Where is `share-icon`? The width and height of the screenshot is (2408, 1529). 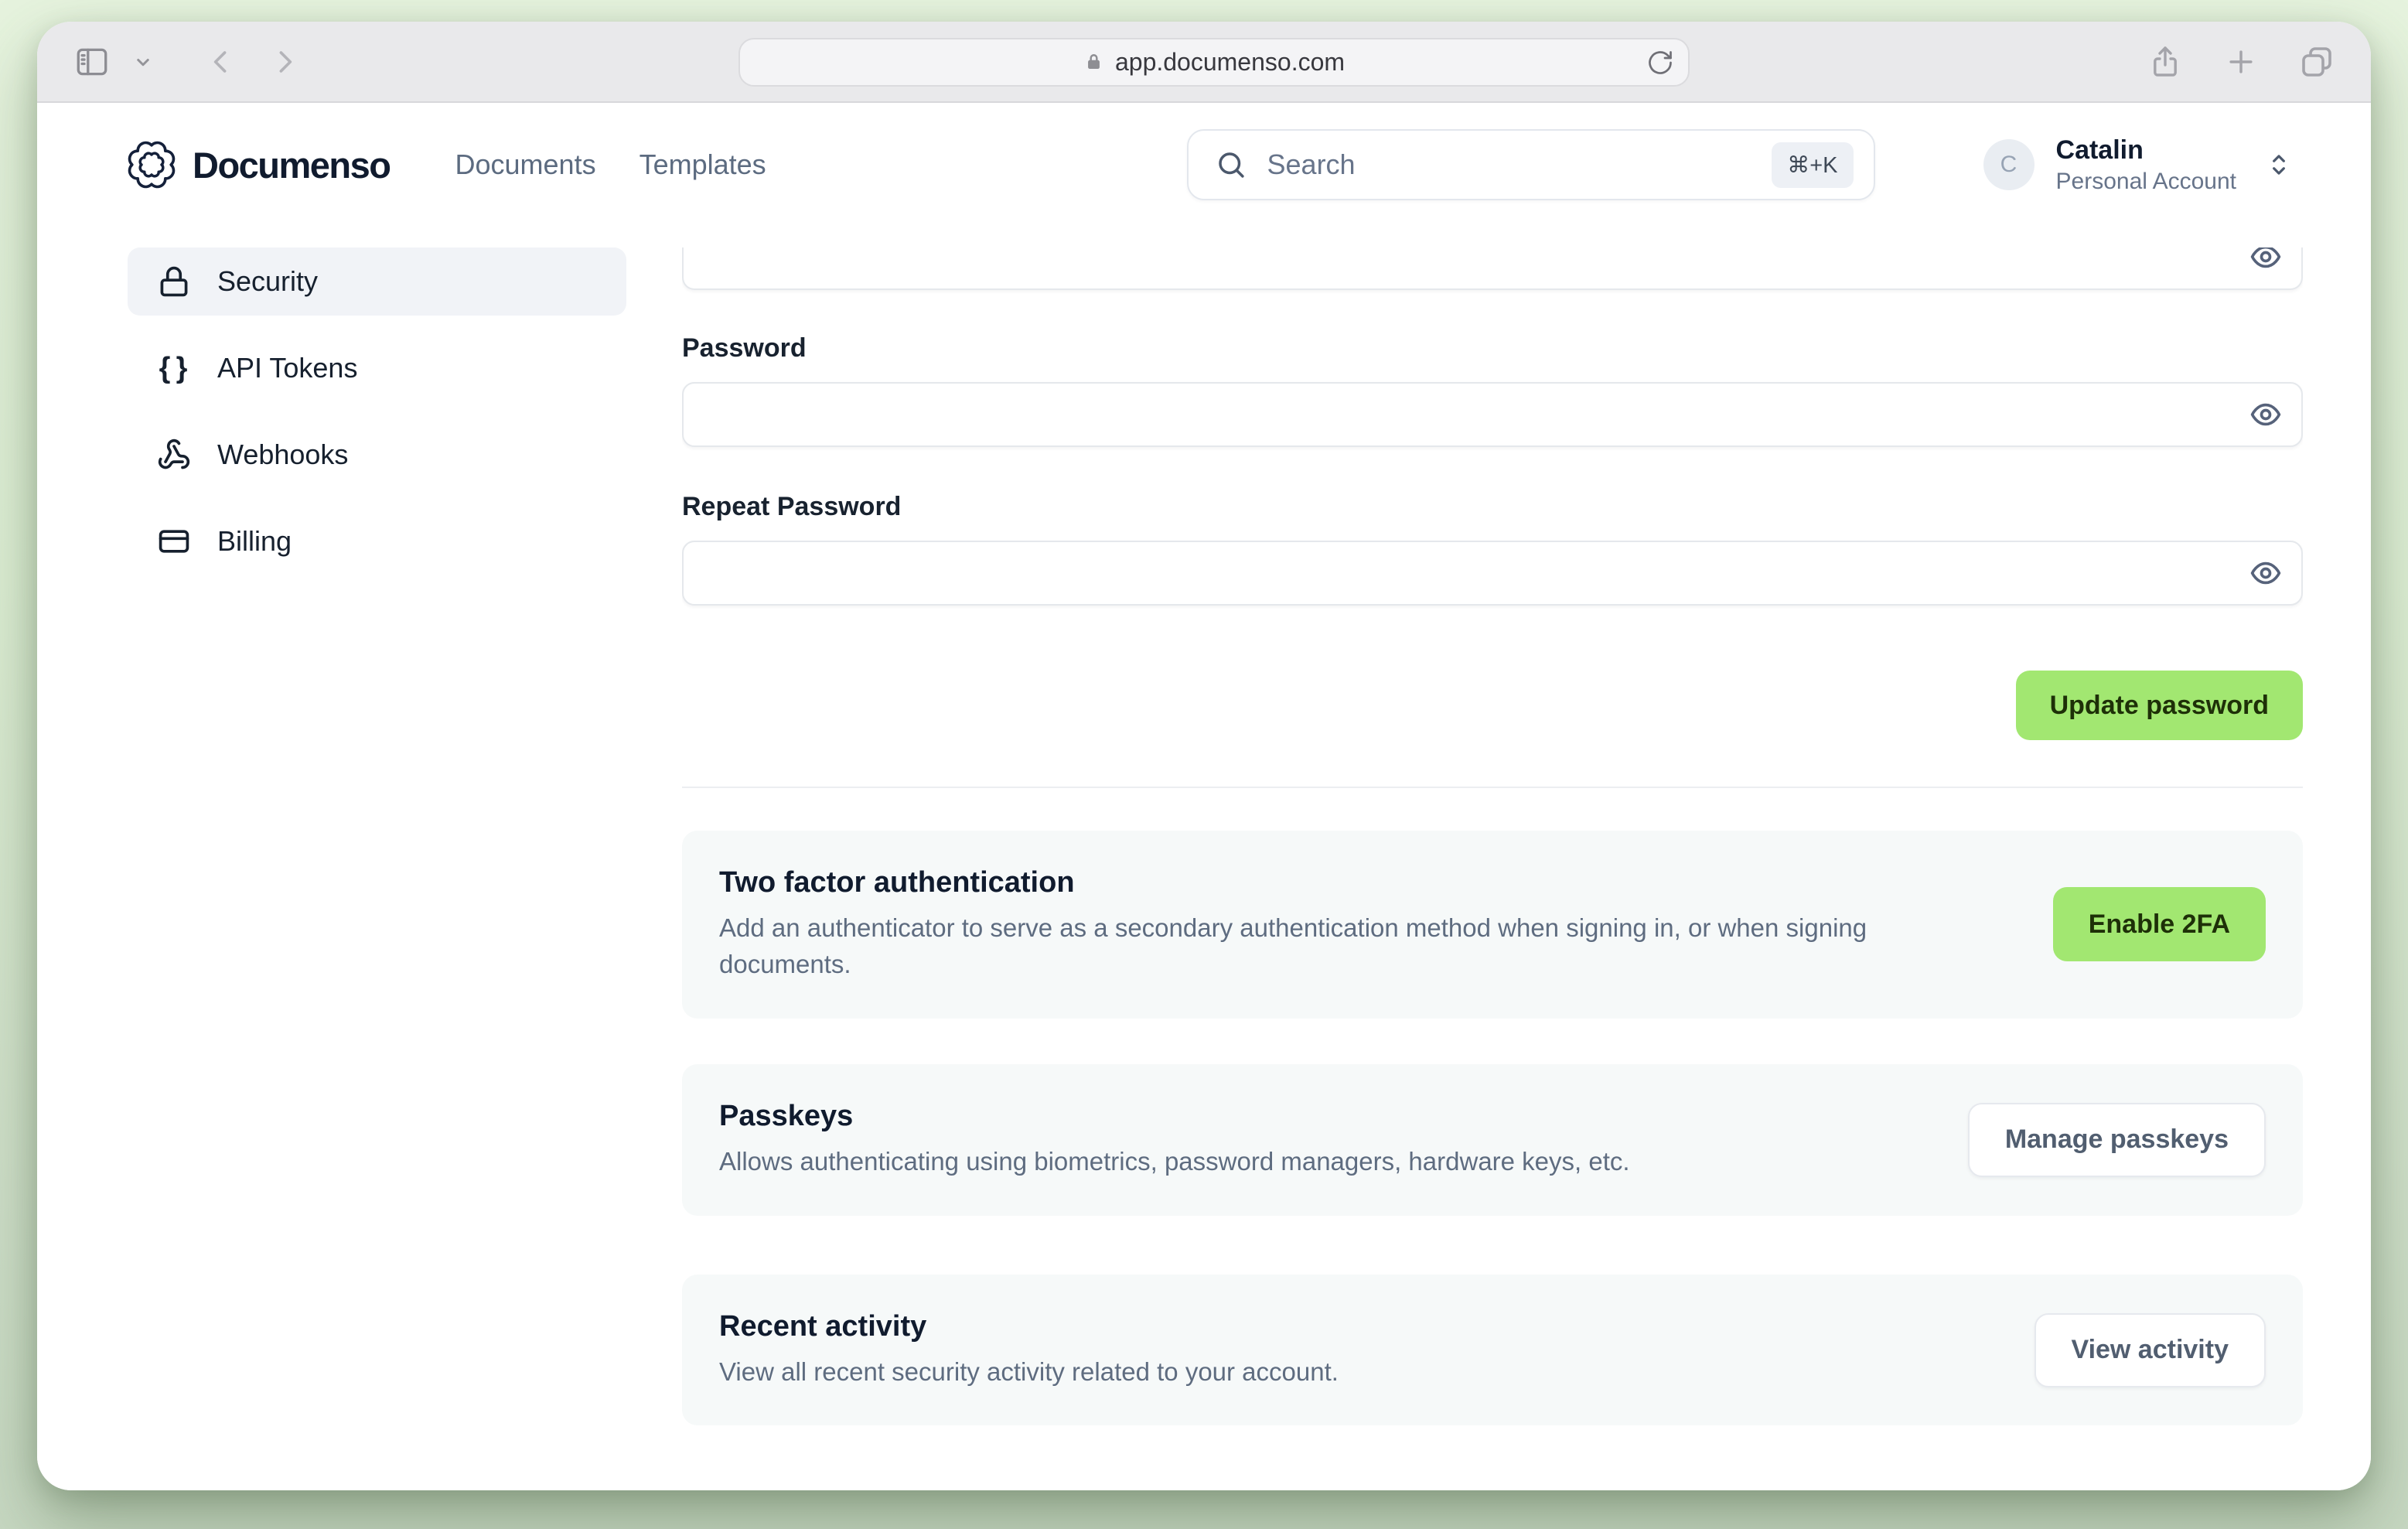
share-icon is located at coordinates (2165, 61).